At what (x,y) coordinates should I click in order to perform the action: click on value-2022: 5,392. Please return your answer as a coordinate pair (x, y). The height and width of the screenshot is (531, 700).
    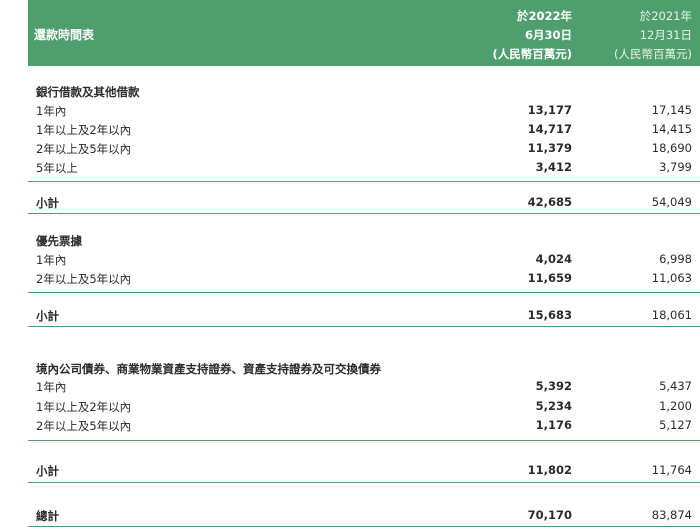
    Looking at the image, I should click on (553, 386).